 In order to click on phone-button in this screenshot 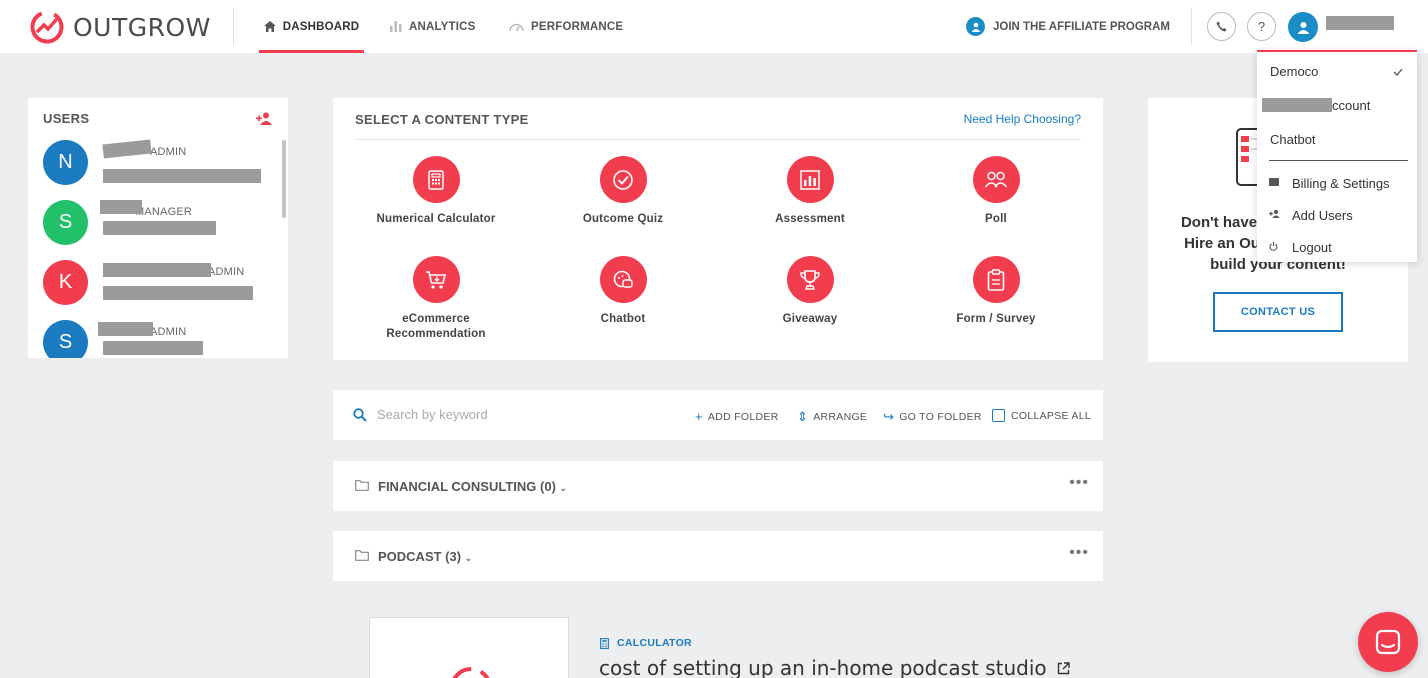, I will do `click(1221, 26)`.